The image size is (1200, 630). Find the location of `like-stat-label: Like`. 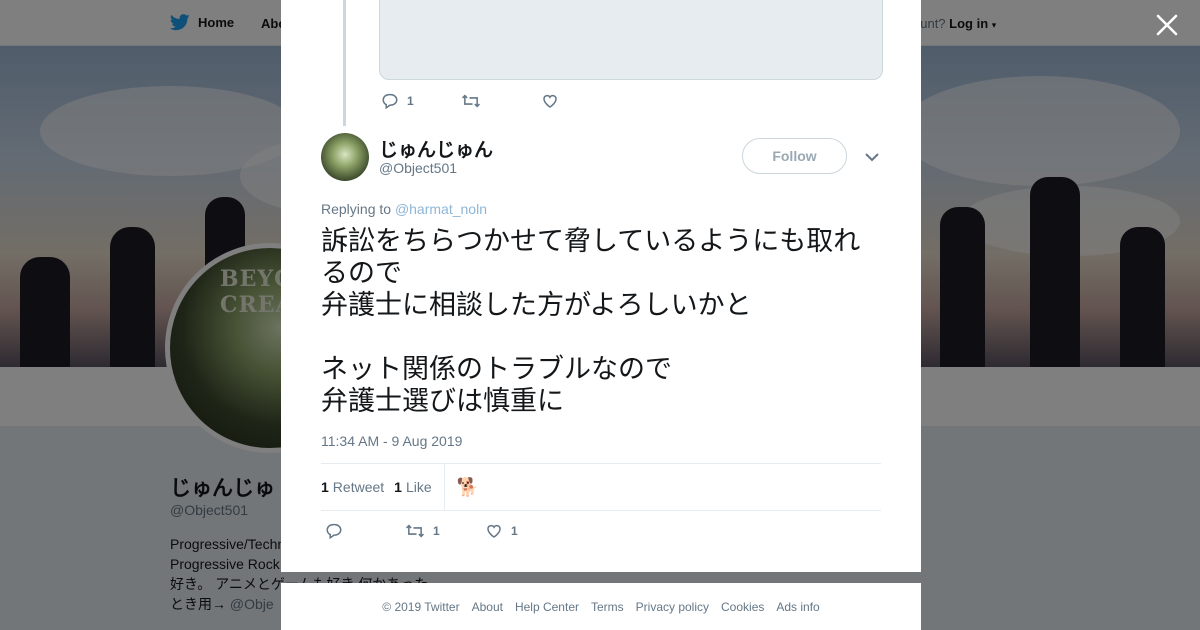

like-stat-label: Like is located at coordinates (419, 487).